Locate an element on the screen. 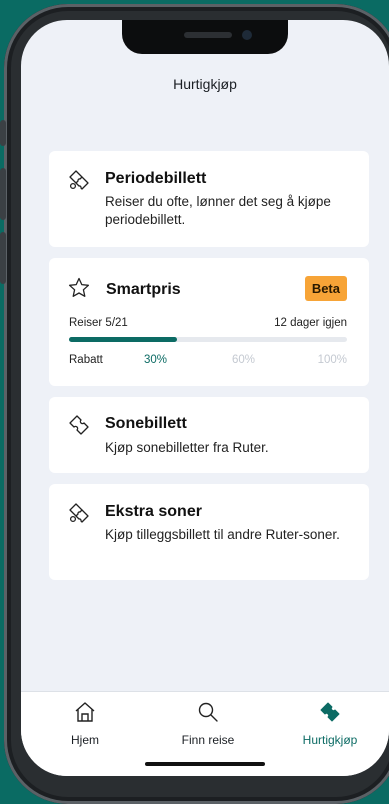  search-icon is located at coordinates (208, 712).